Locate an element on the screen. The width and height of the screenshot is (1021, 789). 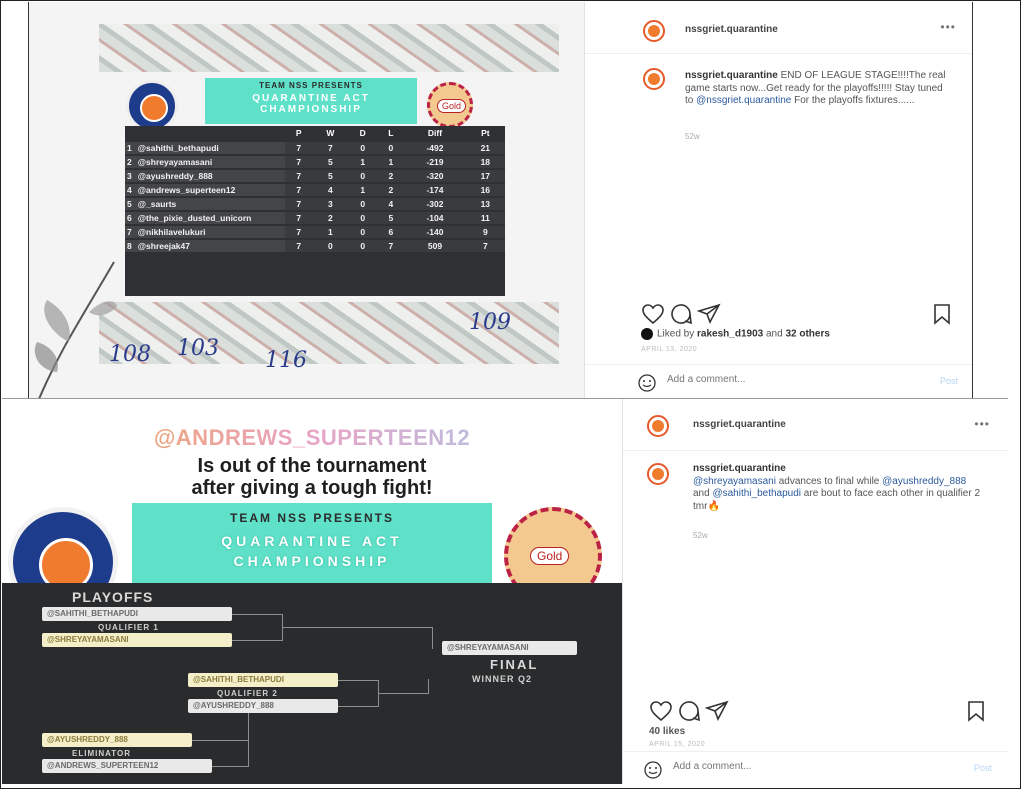
post-actions is located at coordinates (815, 711).